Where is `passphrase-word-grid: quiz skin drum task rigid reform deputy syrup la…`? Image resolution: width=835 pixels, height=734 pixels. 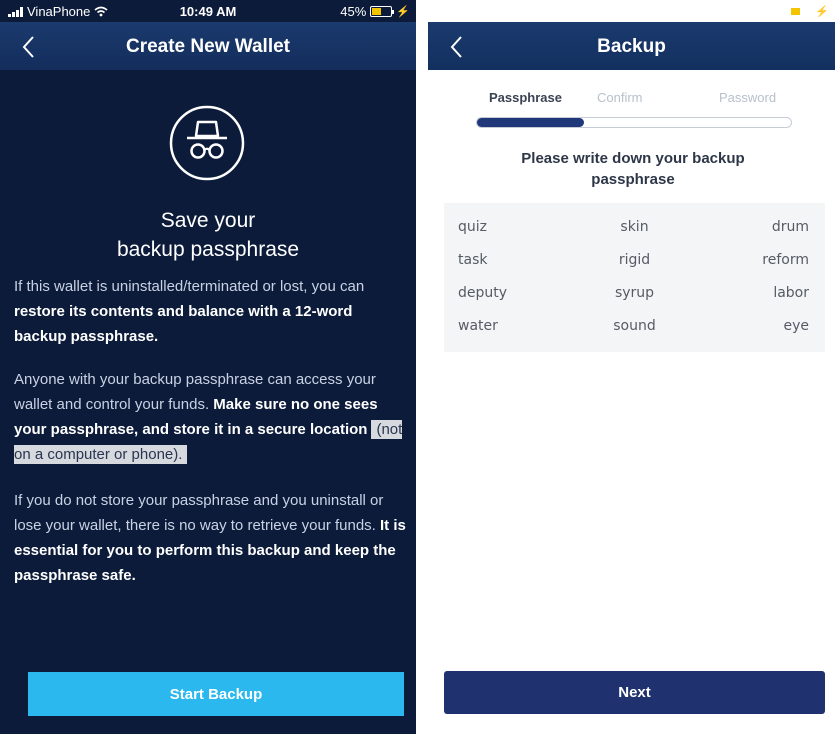 passphrase-word-grid: quiz skin drum task rigid reform deputy syrup la… is located at coordinates (634, 277).